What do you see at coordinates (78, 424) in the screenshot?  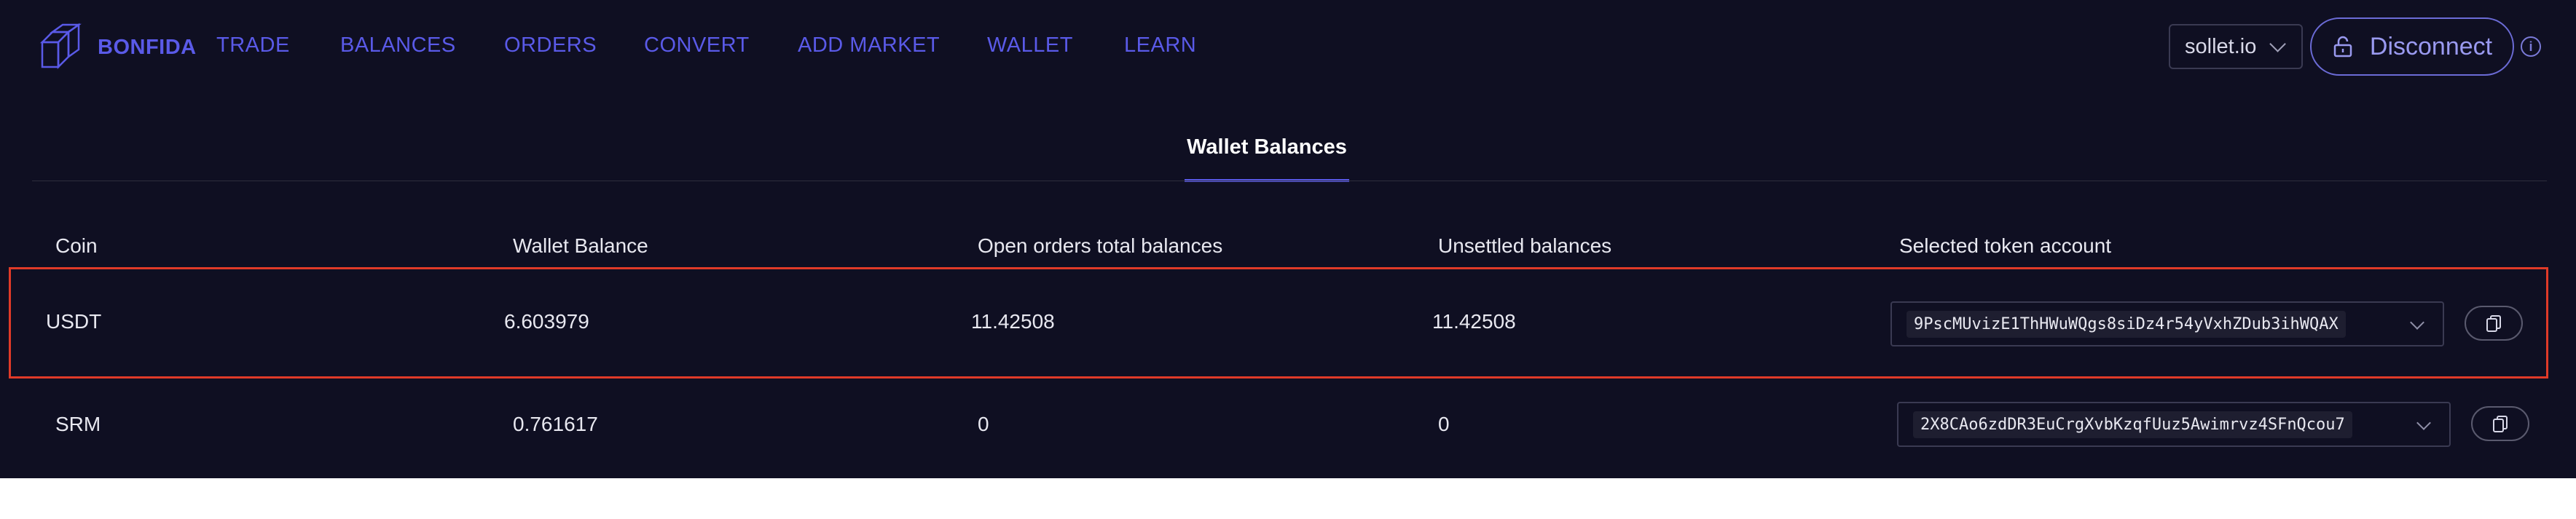 I see `coin-cell: SRM` at bounding box center [78, 424].